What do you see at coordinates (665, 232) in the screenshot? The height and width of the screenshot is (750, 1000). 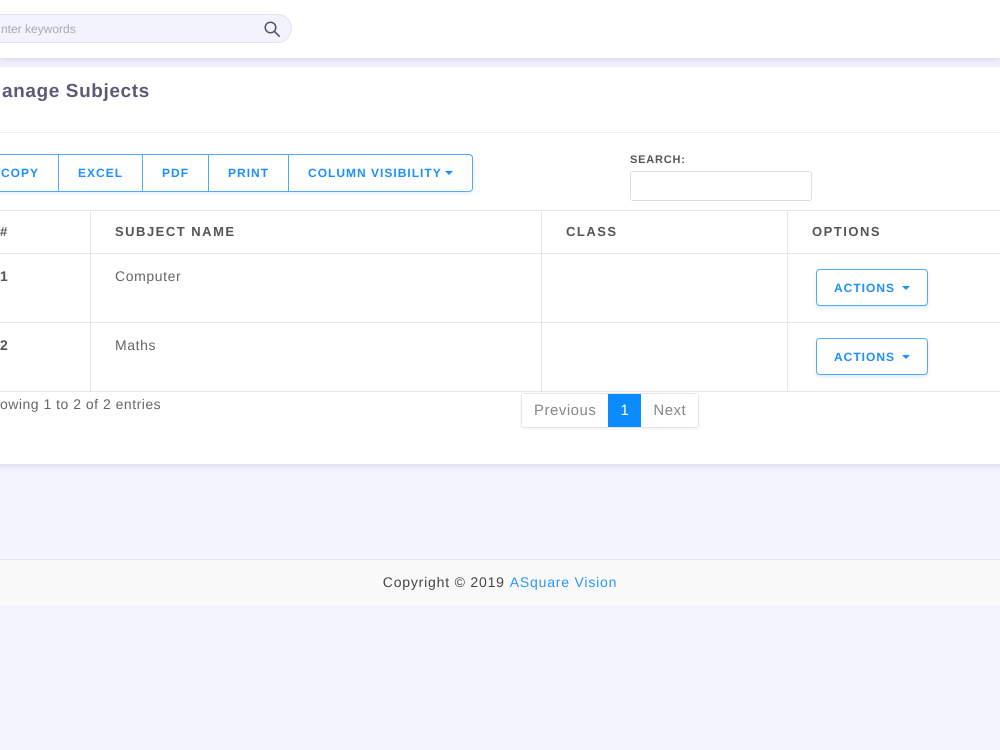 I see `column-header: CLASS` at bounding box center [665, 232].